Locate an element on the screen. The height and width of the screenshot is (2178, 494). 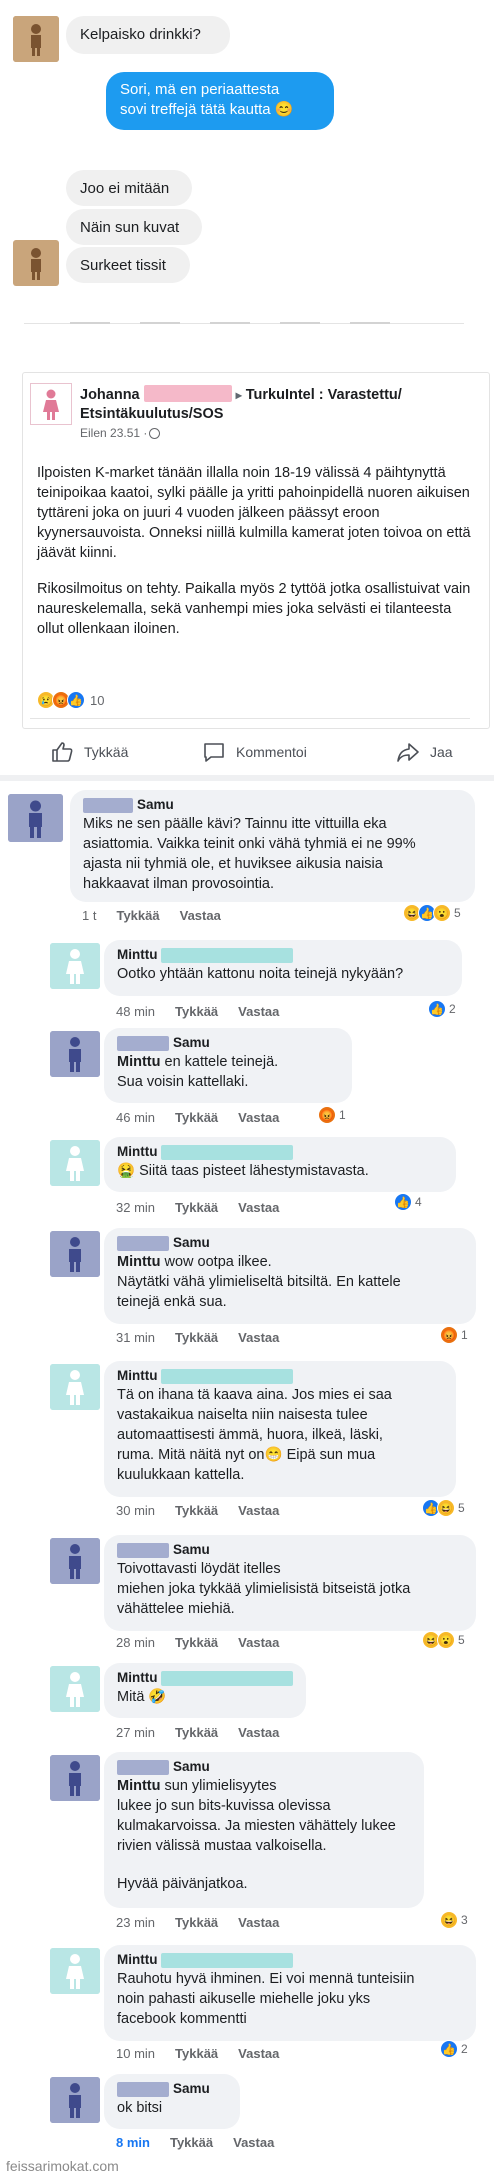
share-button: Jaa is located at coordinates (424, 752).